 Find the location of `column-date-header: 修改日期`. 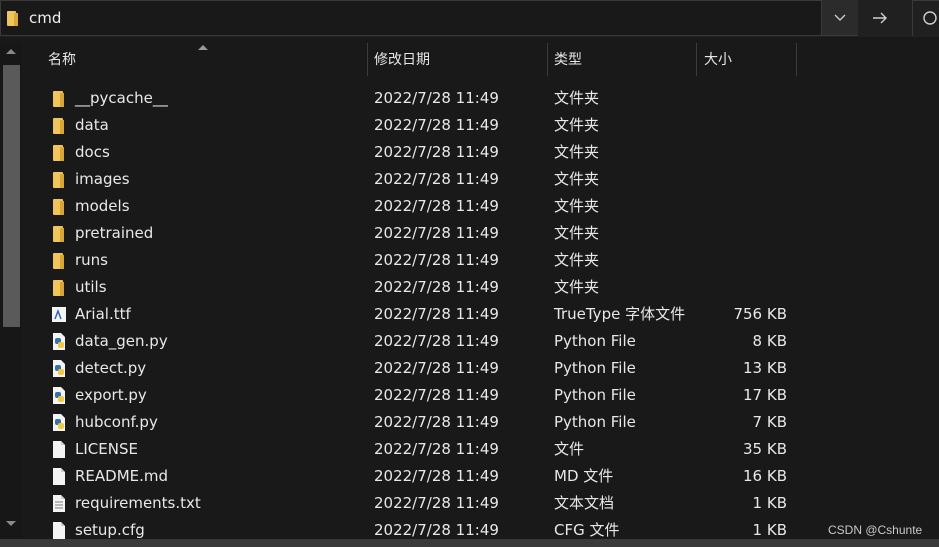

column-date-header: 修改日期 is located at coordinates (459, 60).